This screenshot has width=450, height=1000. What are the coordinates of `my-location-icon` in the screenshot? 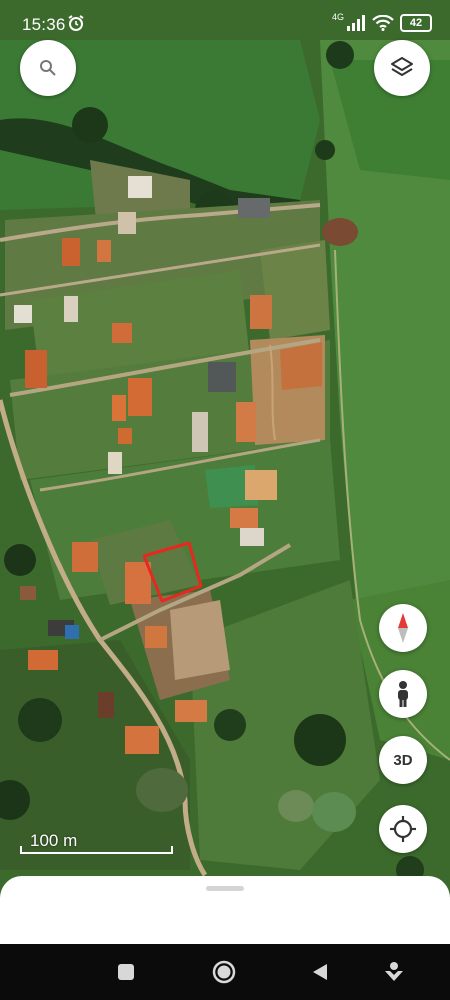 It's located at (403, 829).